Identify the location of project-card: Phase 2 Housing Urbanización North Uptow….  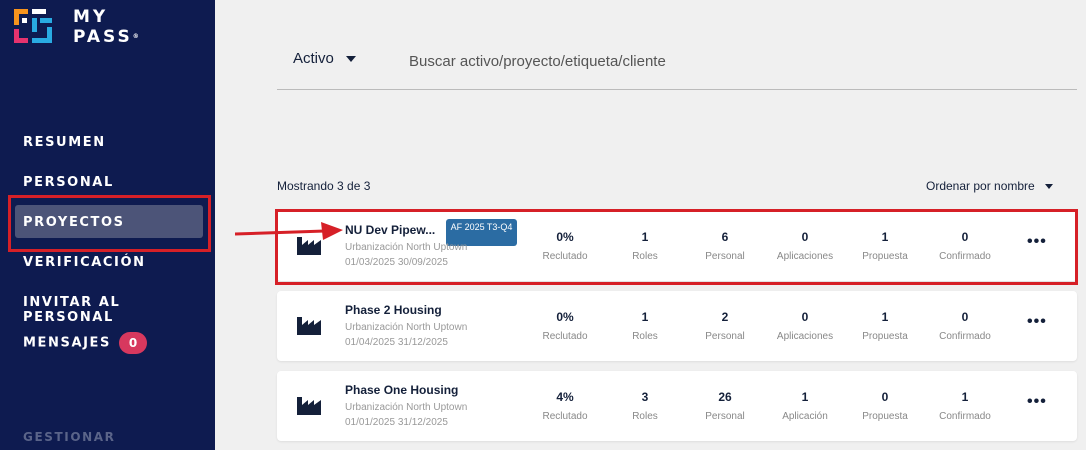
(677, 326).